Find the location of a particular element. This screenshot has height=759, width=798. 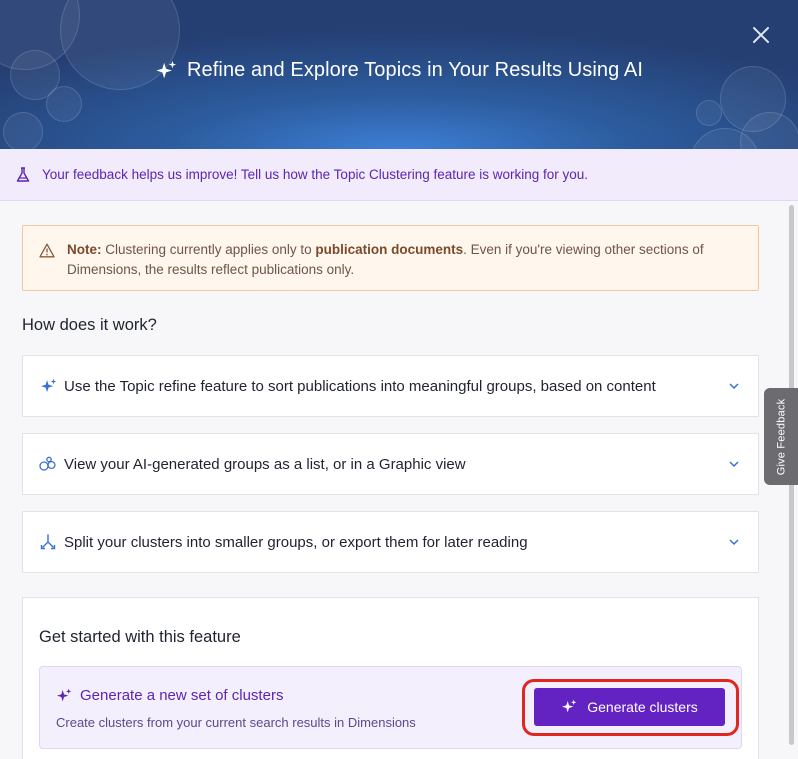

how-it-works-heading: How does it work? is located at coordinates (89, 325).